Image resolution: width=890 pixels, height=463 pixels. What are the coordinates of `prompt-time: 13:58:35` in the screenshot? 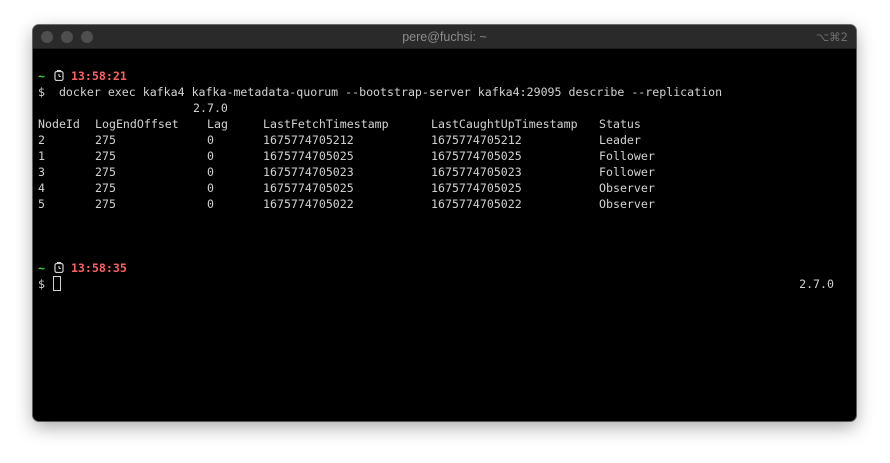 It's located at (98, 268).